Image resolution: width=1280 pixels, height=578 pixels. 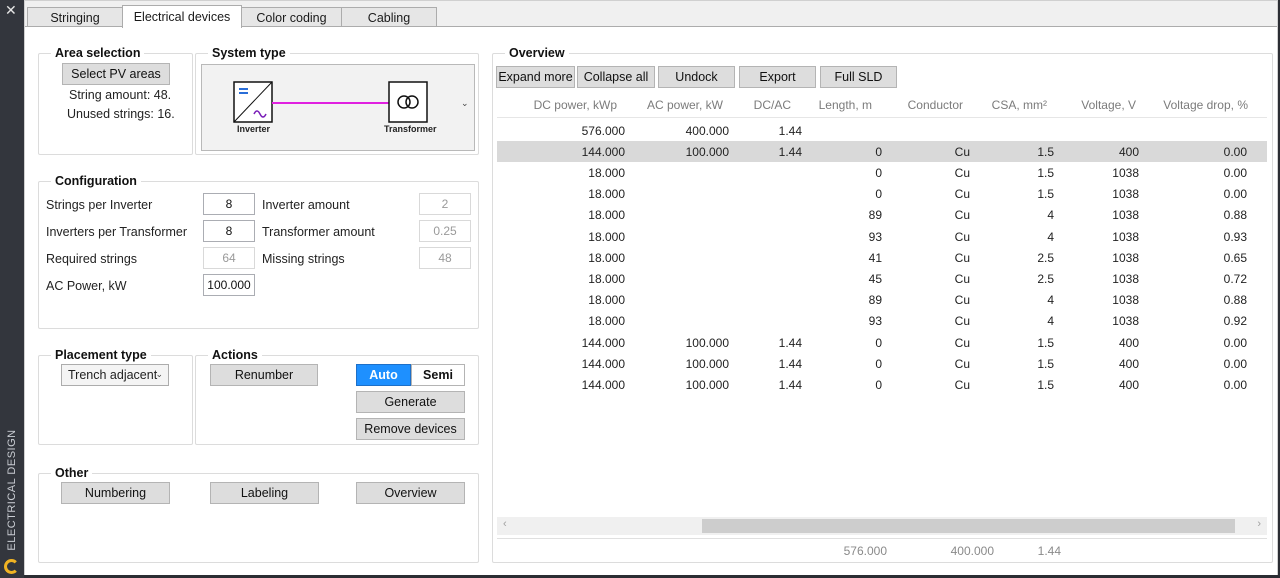 What do you see at coordinates (445, 204) in the screenshot?
I see `inverter-amount-value: 2` at bounding box center [445, 204].